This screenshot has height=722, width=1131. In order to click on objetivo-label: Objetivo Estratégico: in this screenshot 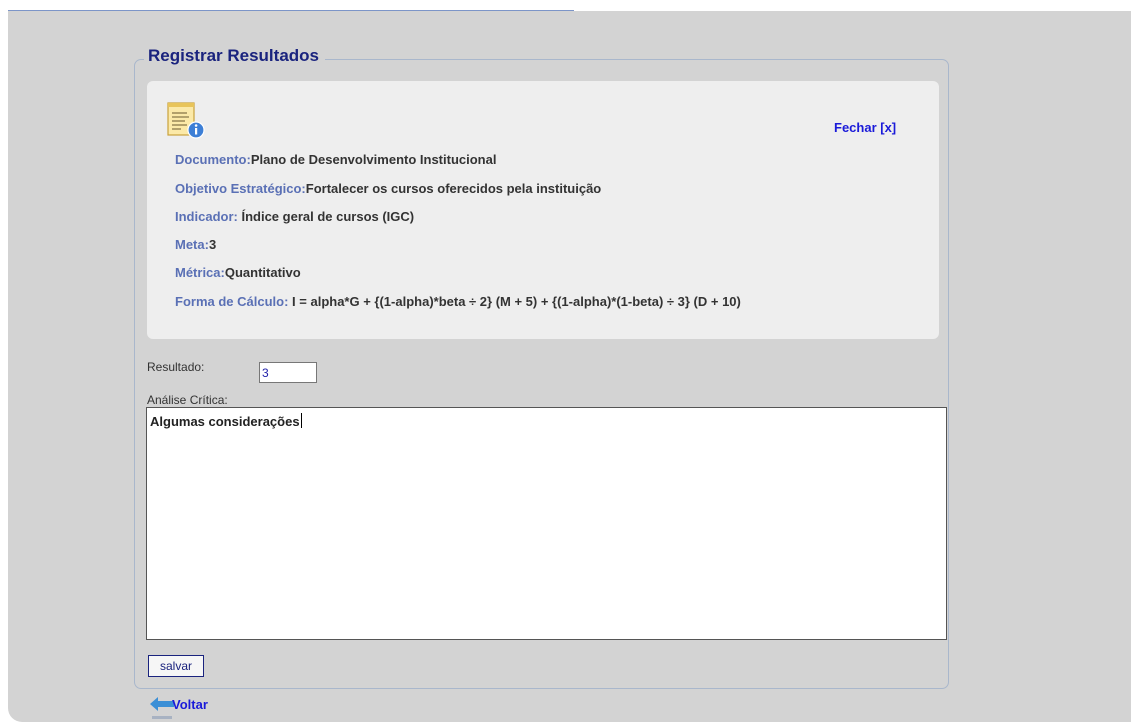, I will do `click(240, 188)`.